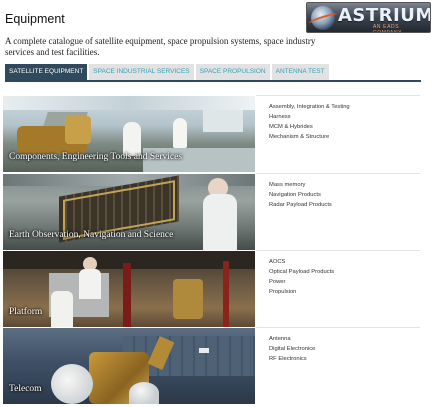  Describe the element at coordinates (301, 272) in the screenshot. I see `link-optical-payload-products: Optical Payload Products` at that location.